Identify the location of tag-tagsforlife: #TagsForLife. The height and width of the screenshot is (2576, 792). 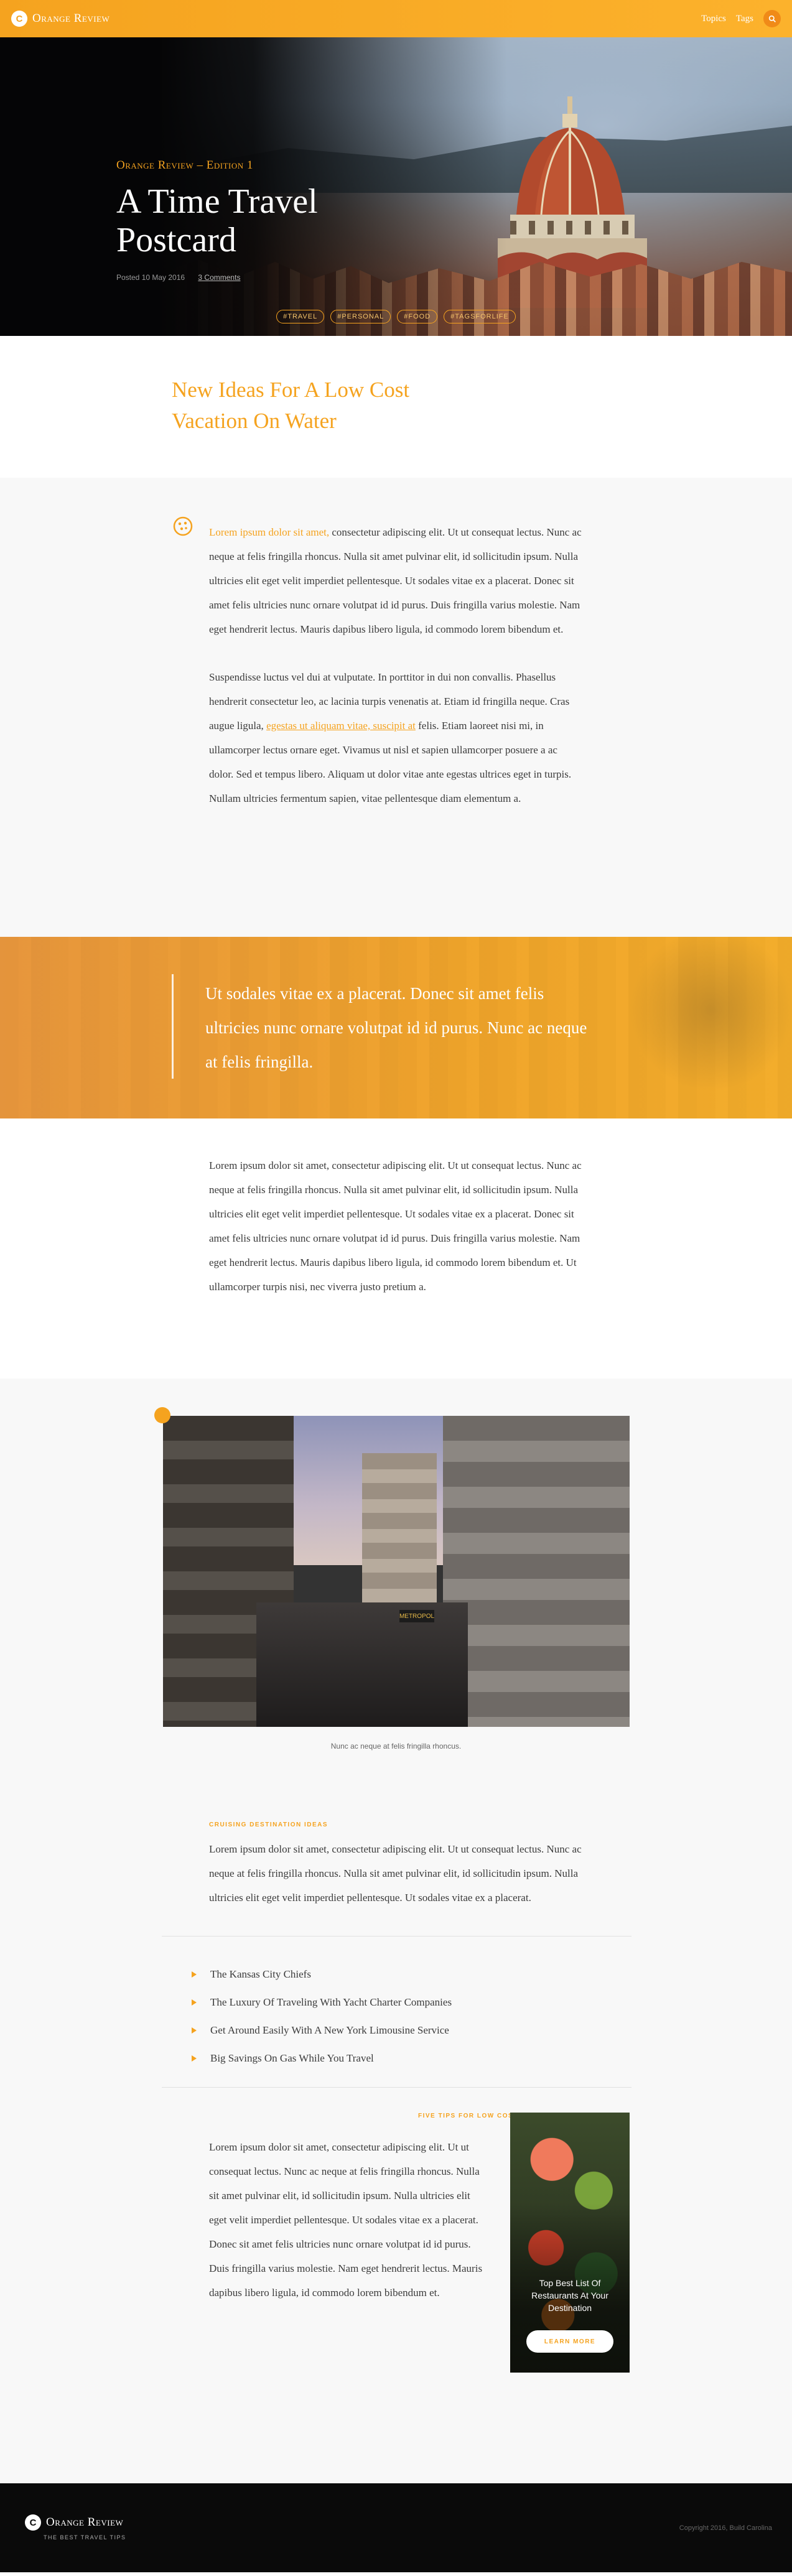
(480, 316).